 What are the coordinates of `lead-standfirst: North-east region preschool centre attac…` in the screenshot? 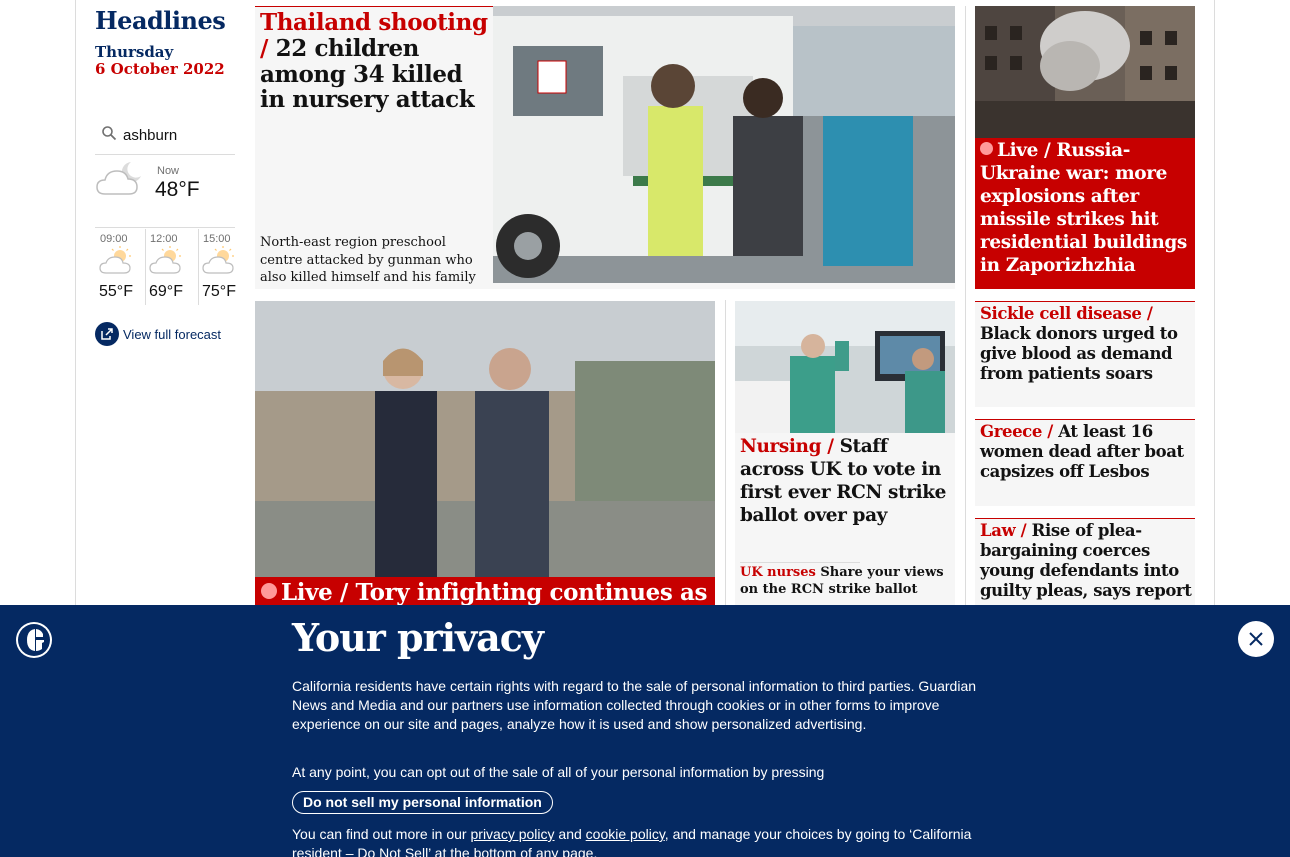 It's located at (368, 260).